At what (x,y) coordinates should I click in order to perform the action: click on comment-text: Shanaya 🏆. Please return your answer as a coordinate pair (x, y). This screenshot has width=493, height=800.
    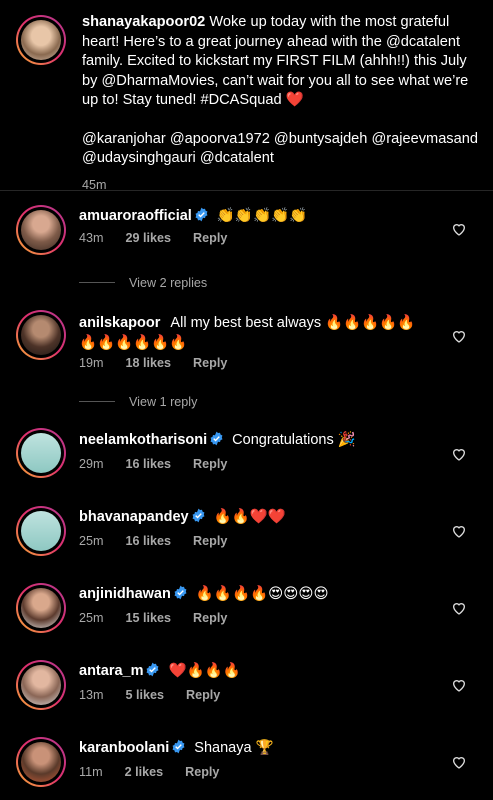
    Looking at the image, I should click on (234, 748).